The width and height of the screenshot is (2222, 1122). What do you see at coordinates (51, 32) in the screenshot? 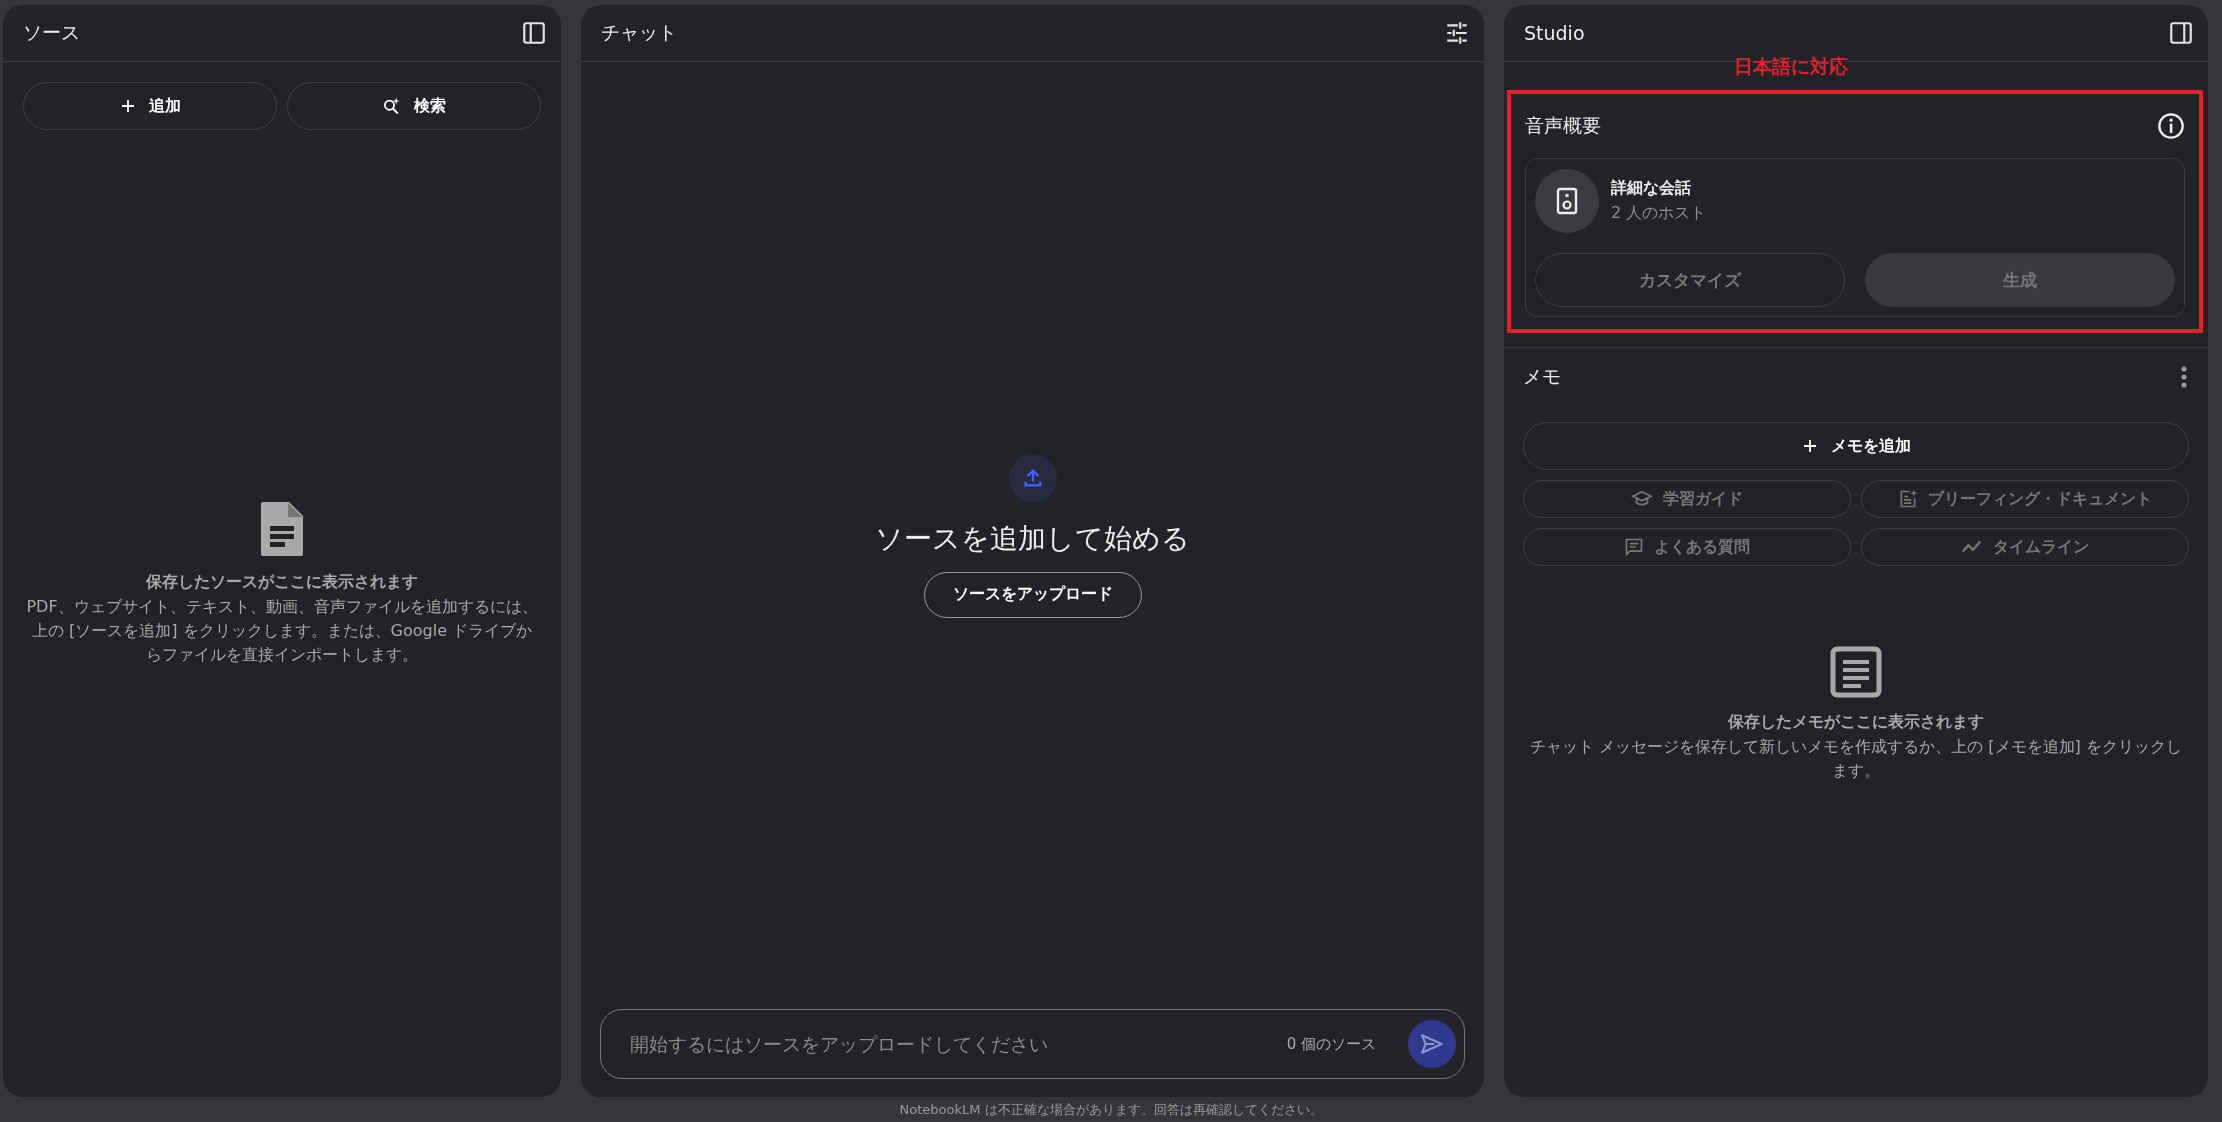
I see `panel-title: ソース` at bounding box center [51, 32].